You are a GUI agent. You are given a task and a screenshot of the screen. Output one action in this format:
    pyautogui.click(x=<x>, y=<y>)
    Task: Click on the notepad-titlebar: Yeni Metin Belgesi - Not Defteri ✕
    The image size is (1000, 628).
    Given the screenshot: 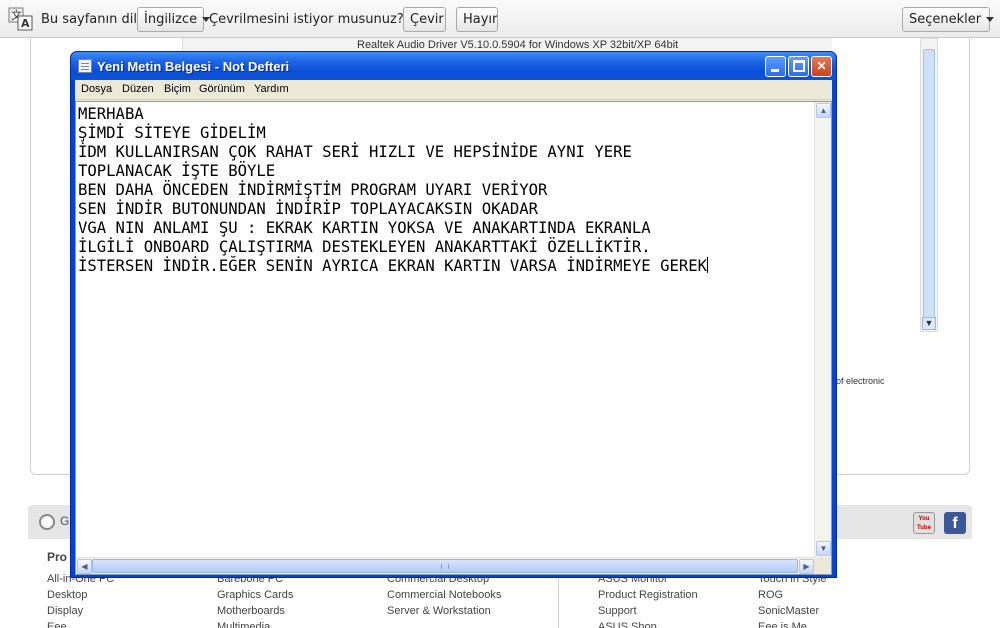 What is the action you would take?
    pyautogui.click(x=453, y=66)
    